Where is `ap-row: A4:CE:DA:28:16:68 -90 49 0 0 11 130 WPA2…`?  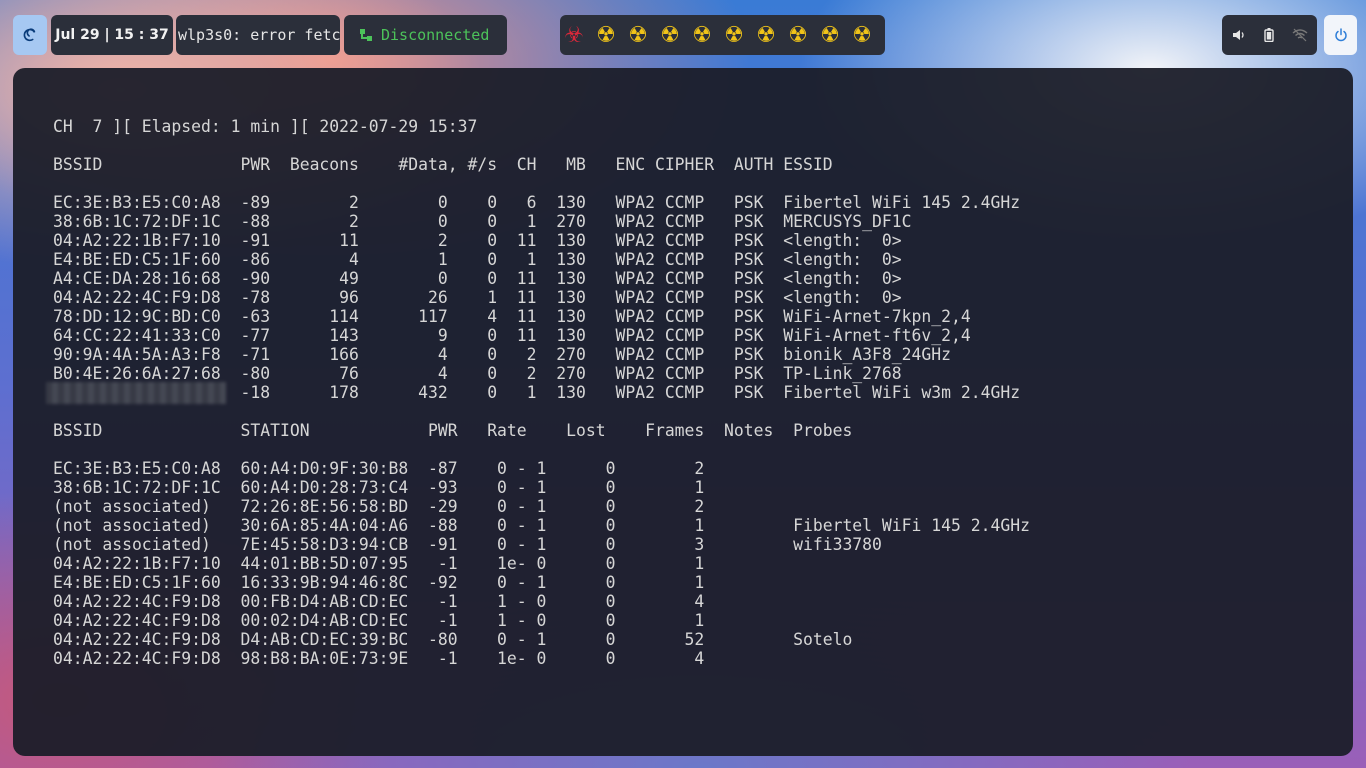
ap-row: A4:CE:DA:28:16:68 -90 49 0 0 11 130 WPA2… is located at coordinates (477, 278).